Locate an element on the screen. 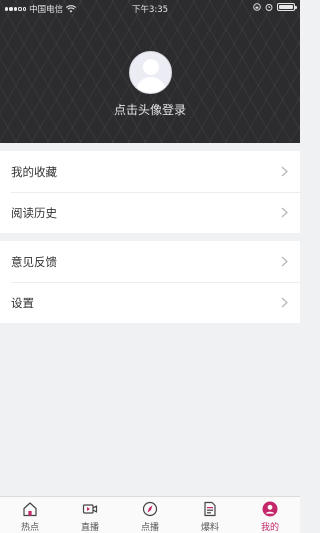  menu-item-label: 设置 is located at coordinates (22, 302).